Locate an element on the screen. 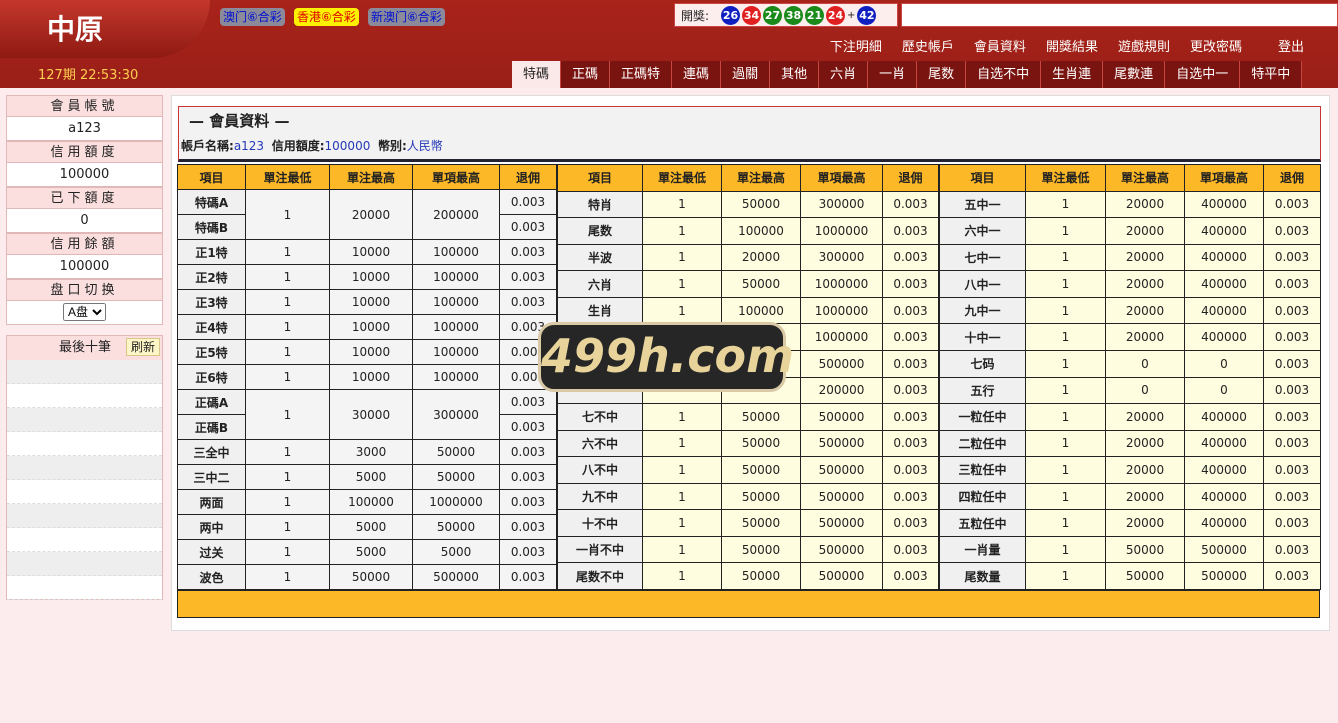  nav-link: 遊戲規則 is located at coordinates (1144, 45).